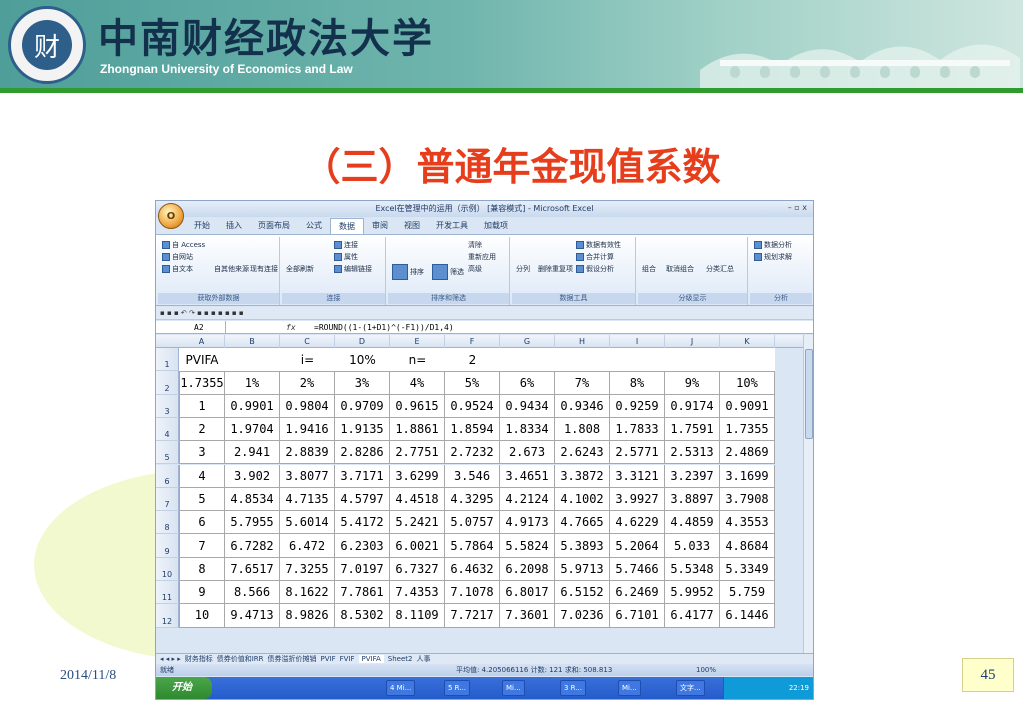 The width and height of the screenshot is (1023, 708). Describe the element at coordinates (417, 546) in the screenshot. I see `cell: 6.0021` at that location.